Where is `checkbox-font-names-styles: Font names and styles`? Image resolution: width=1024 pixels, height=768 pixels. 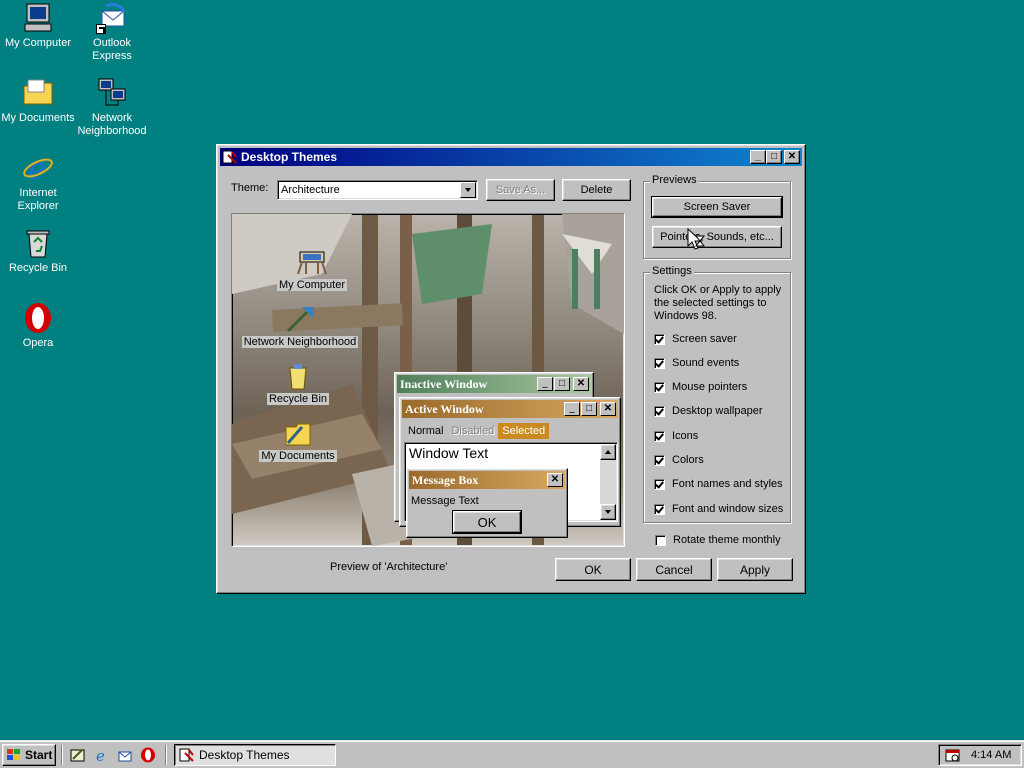 checkbox-font-names-styles: Font names and styles is located at coordinates (718, 484).